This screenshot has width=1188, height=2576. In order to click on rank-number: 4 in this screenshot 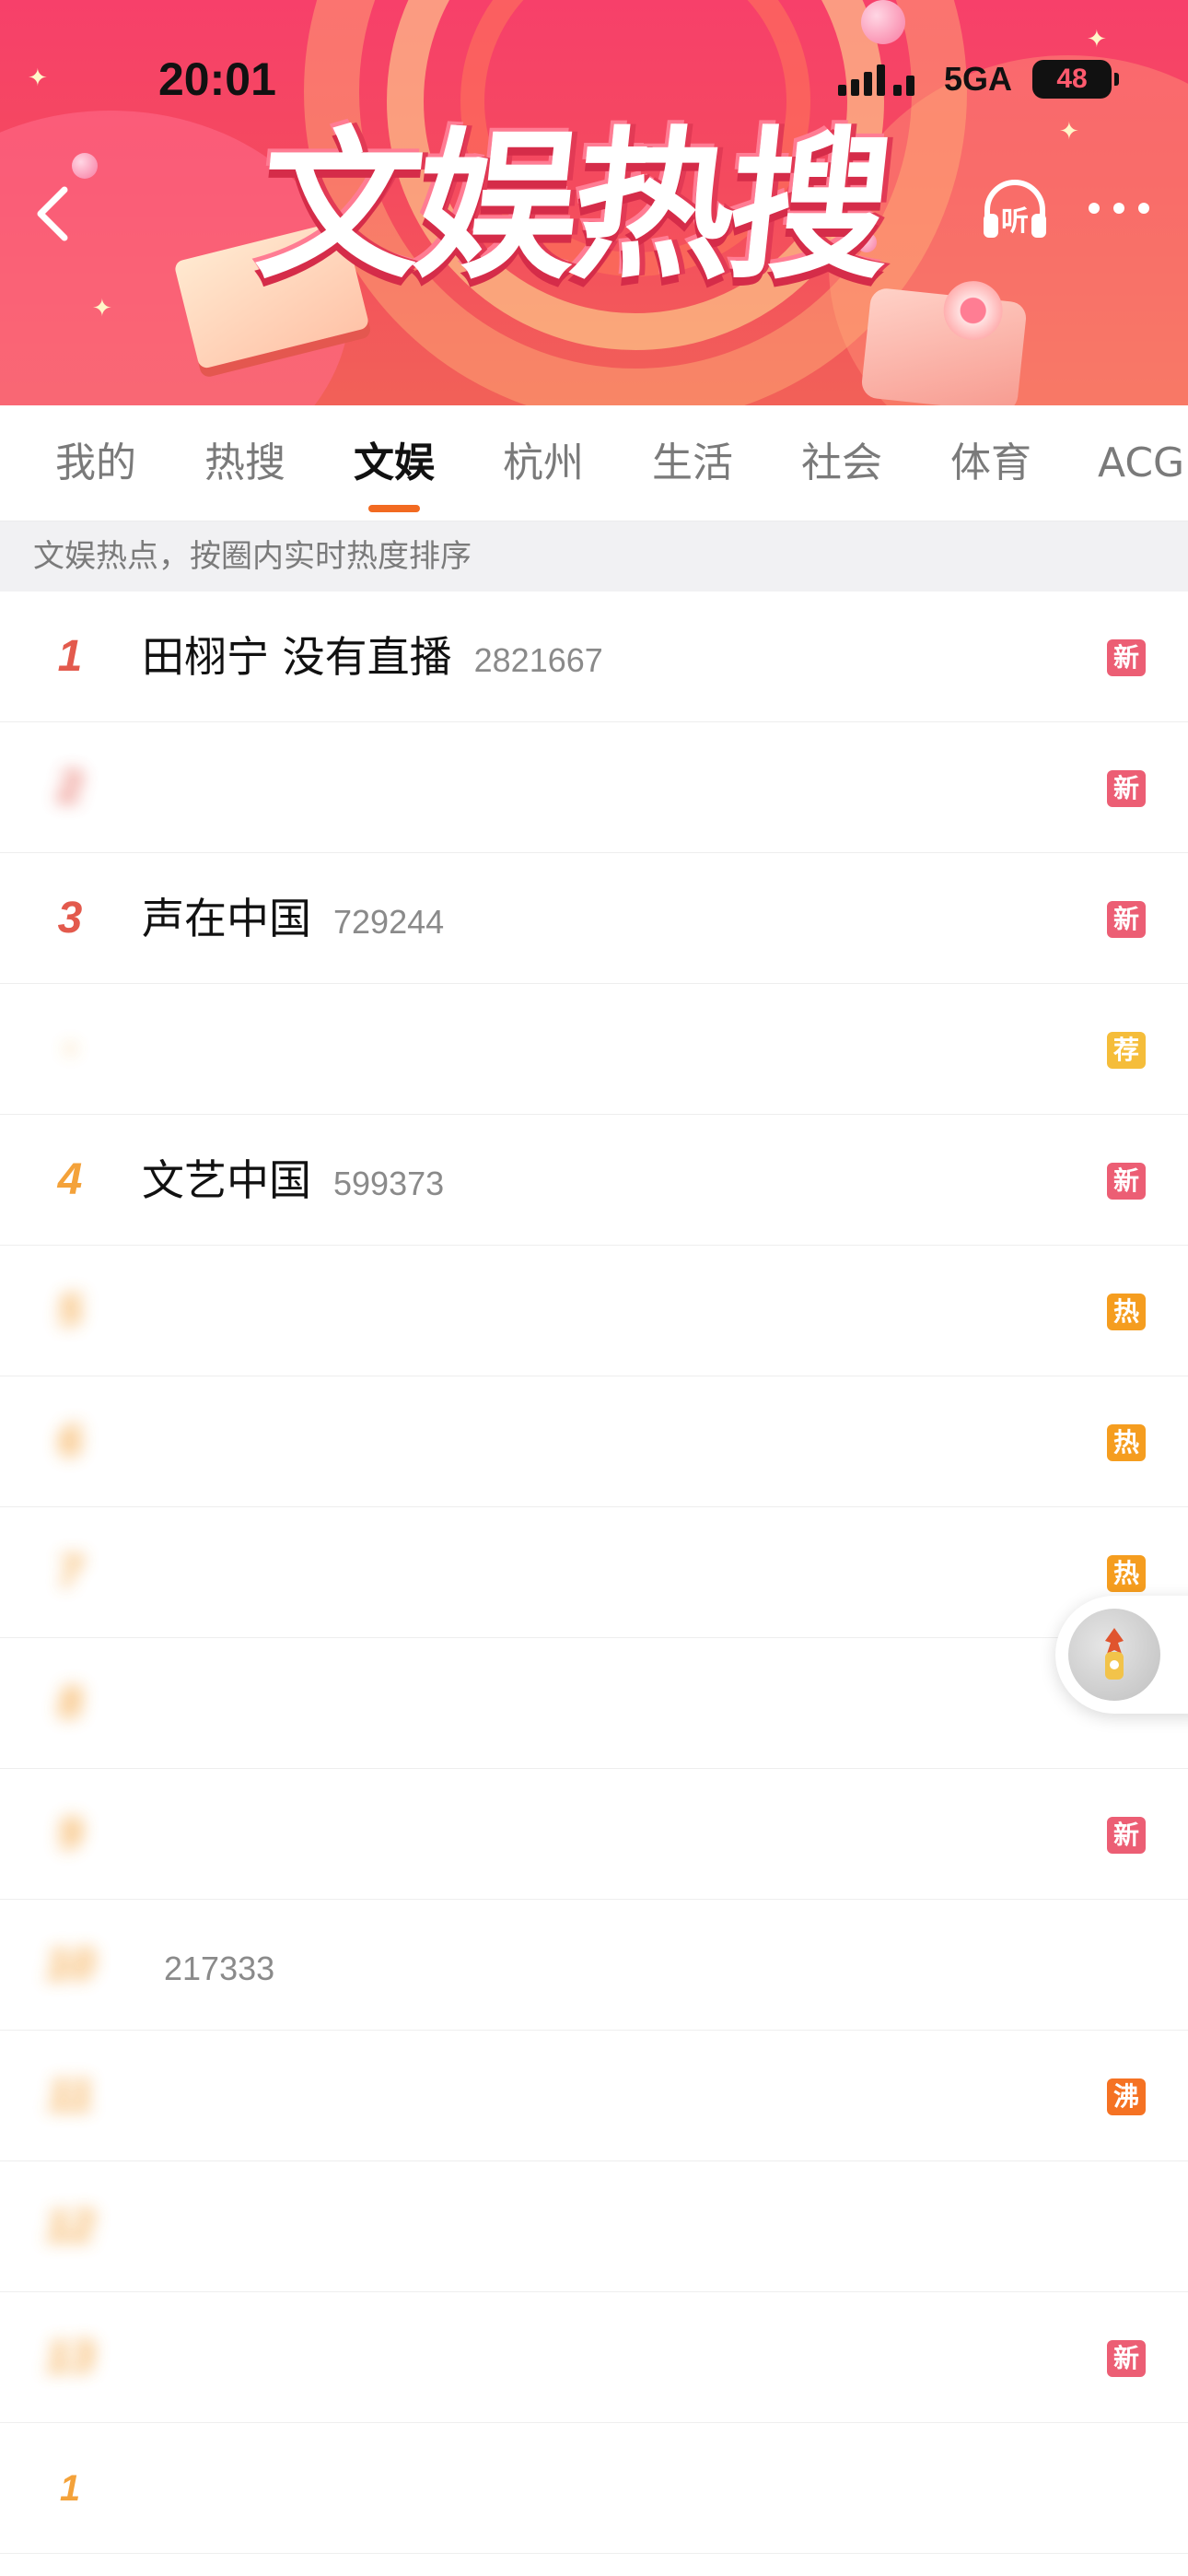, I will do `click(70, 1179)`.